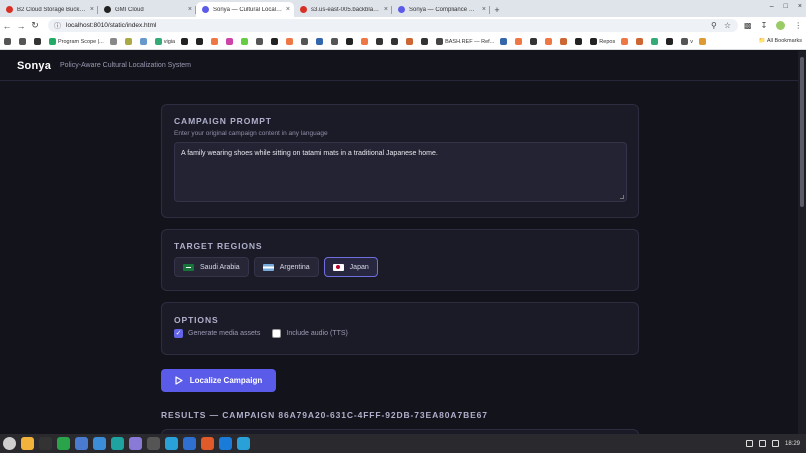  What do you see at coordinates (775, 443) in the screenshot?
I see `battery-icon` at bounding box center [775, 443].